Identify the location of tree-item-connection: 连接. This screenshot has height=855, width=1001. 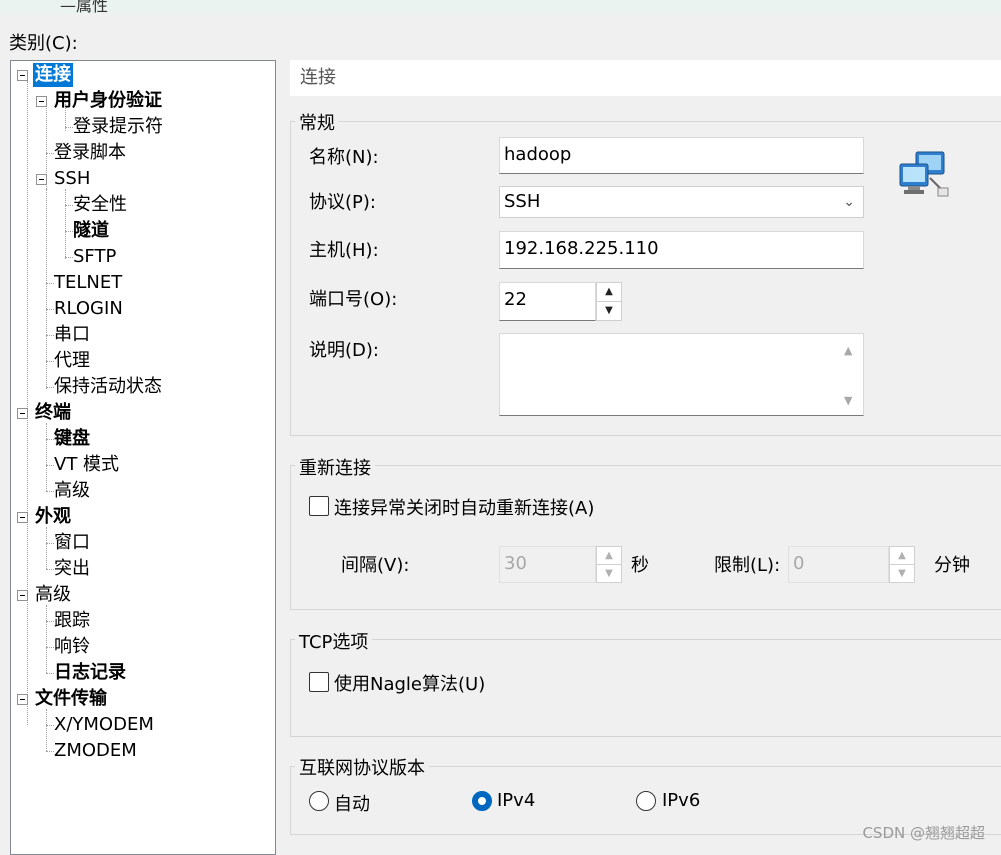
(53, 75).